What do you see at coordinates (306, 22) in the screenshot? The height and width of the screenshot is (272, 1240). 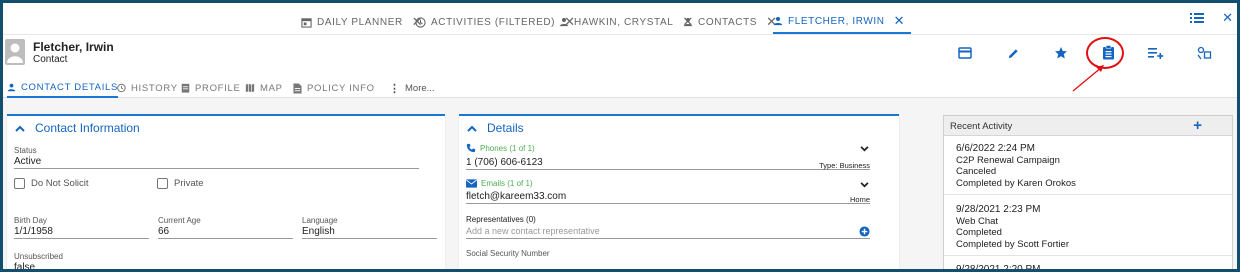 I see `calendar-icon` at bounding box center [306, 22].